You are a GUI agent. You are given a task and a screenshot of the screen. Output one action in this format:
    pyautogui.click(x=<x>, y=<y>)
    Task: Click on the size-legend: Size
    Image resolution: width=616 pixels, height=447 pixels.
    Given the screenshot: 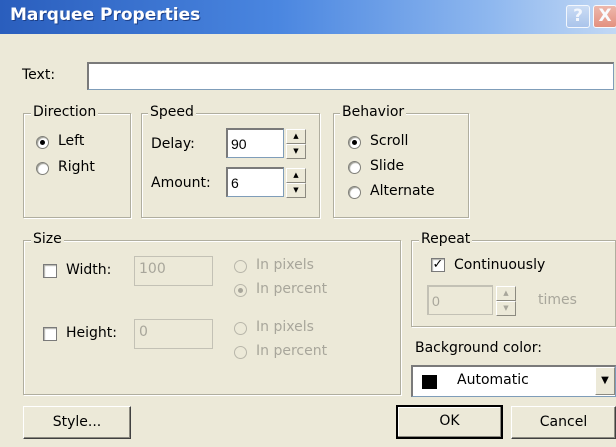 What is the action you would take?
    pyautogui.click(x=47, y=239)
    